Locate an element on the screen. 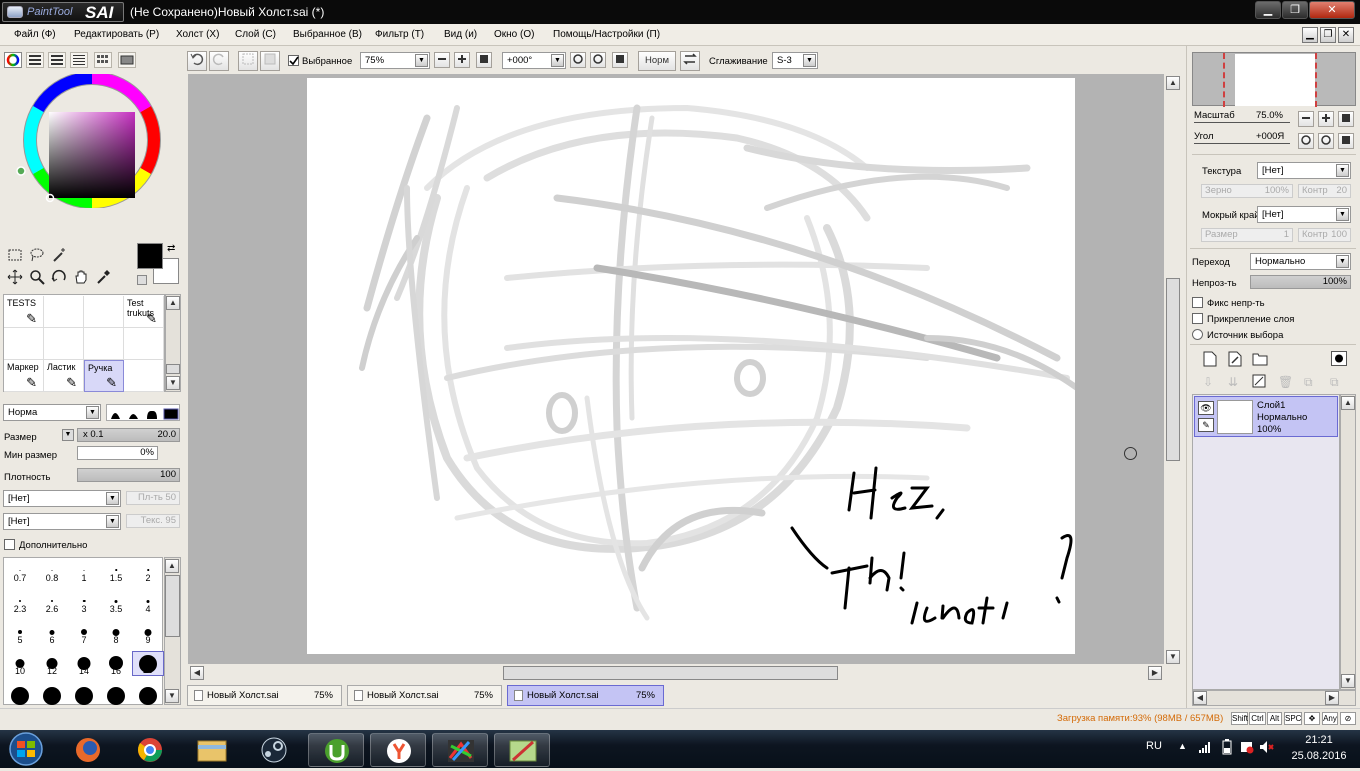 The image size is (1360, 771). color-wheel-svg is located at coordinates (92, 140).